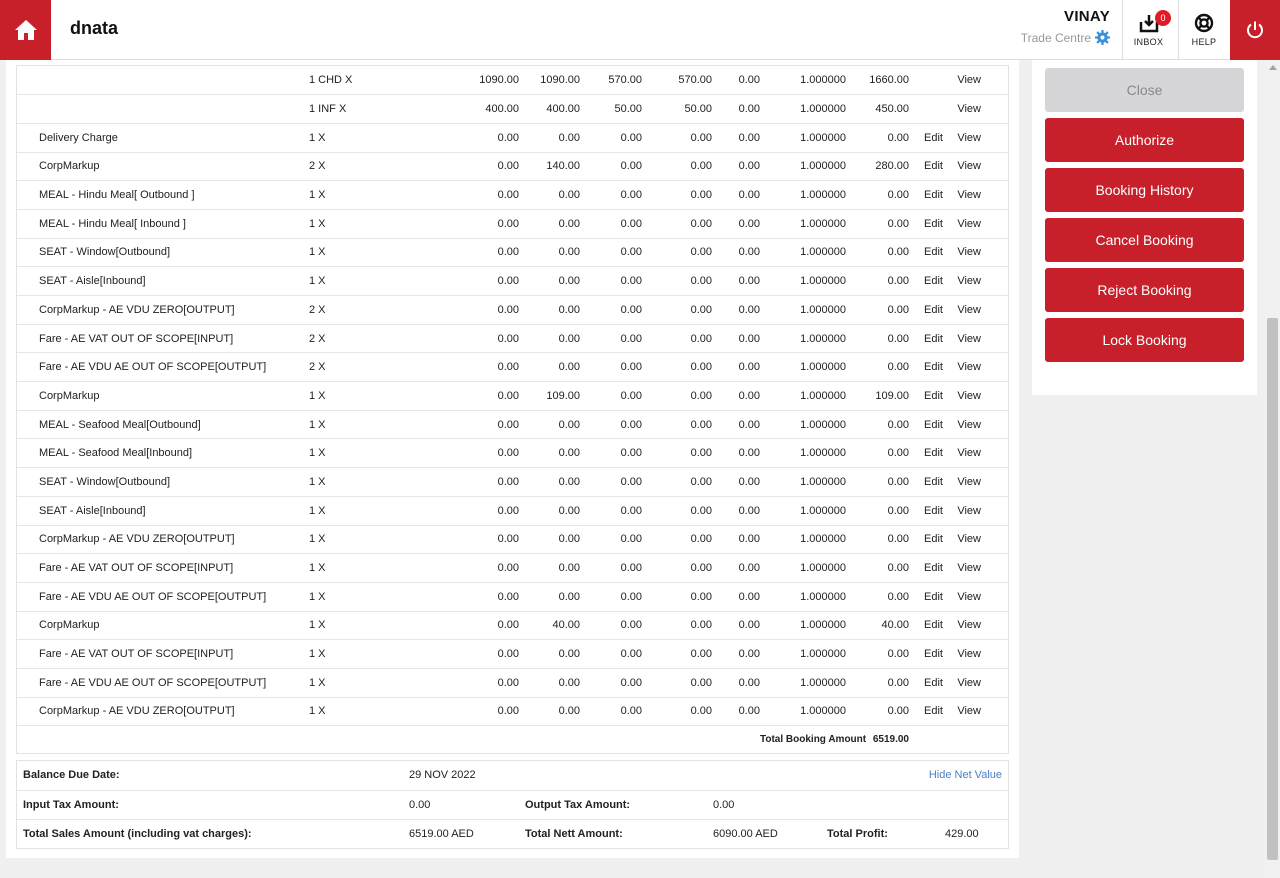 This screenshot has height=878, width=1280. What do you see at coordinates (1144, 340) in the screenshot?
I see `lock-booking-button: Lock Booking` at bounding box center [1144, 340].